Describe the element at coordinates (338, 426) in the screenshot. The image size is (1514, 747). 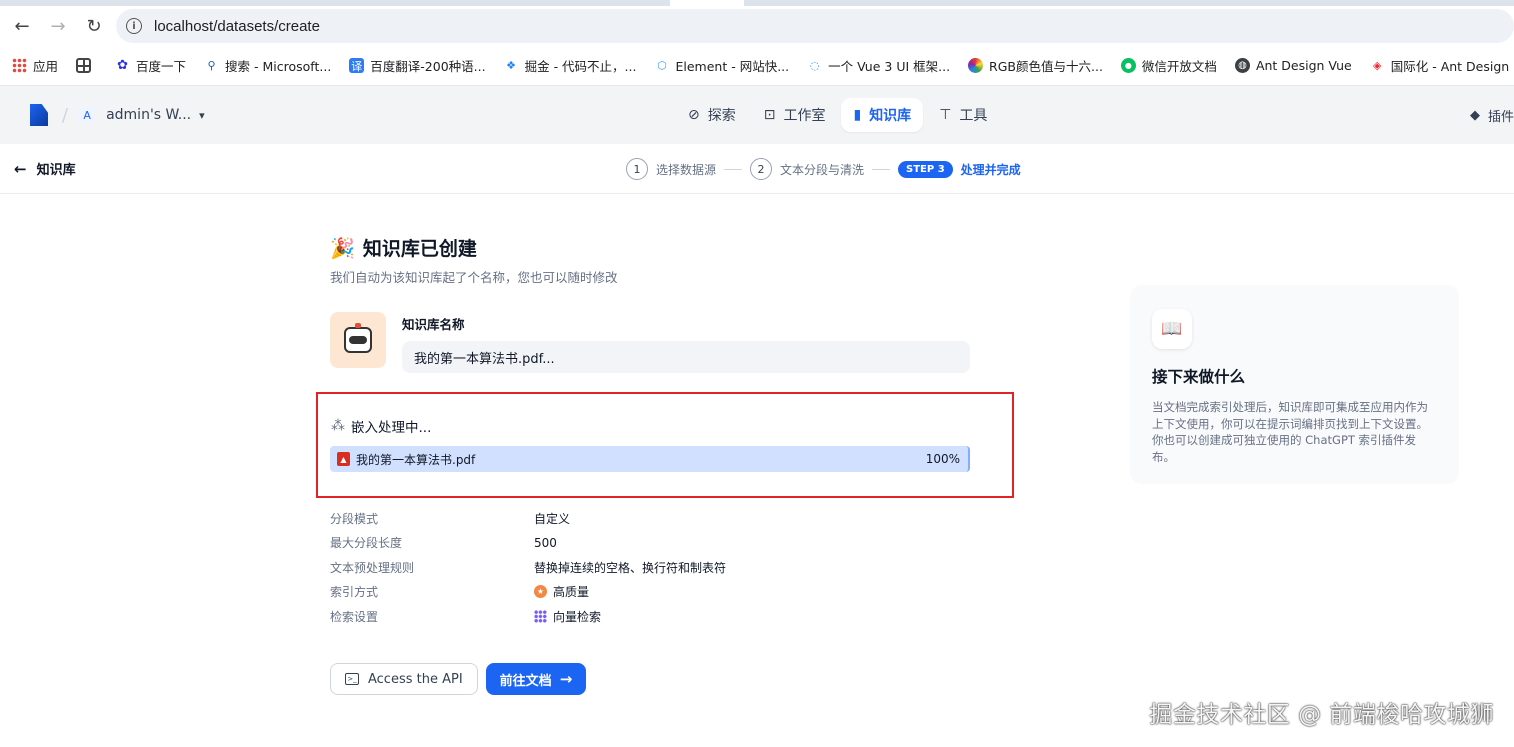
I see `spinner-icon: ⁂` at that location.